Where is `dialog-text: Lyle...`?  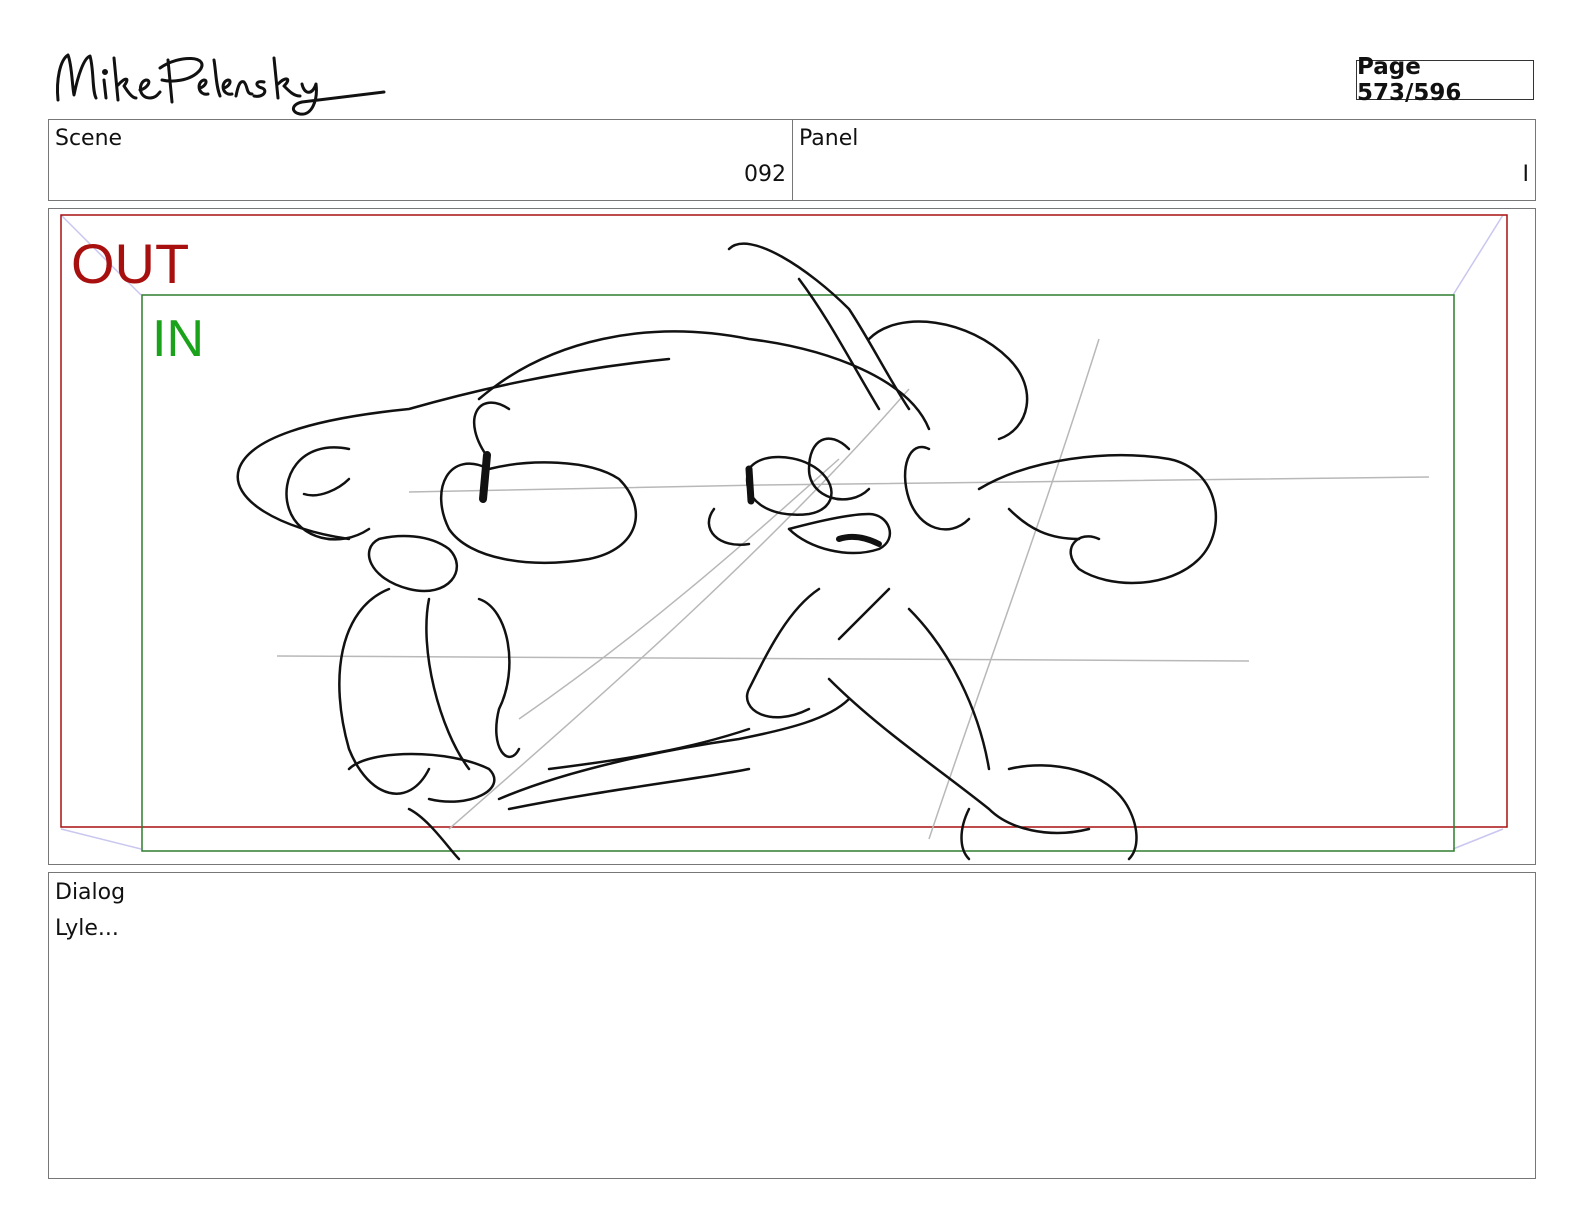
dialog-text: Lyle... is located at coordinates (87, 928).